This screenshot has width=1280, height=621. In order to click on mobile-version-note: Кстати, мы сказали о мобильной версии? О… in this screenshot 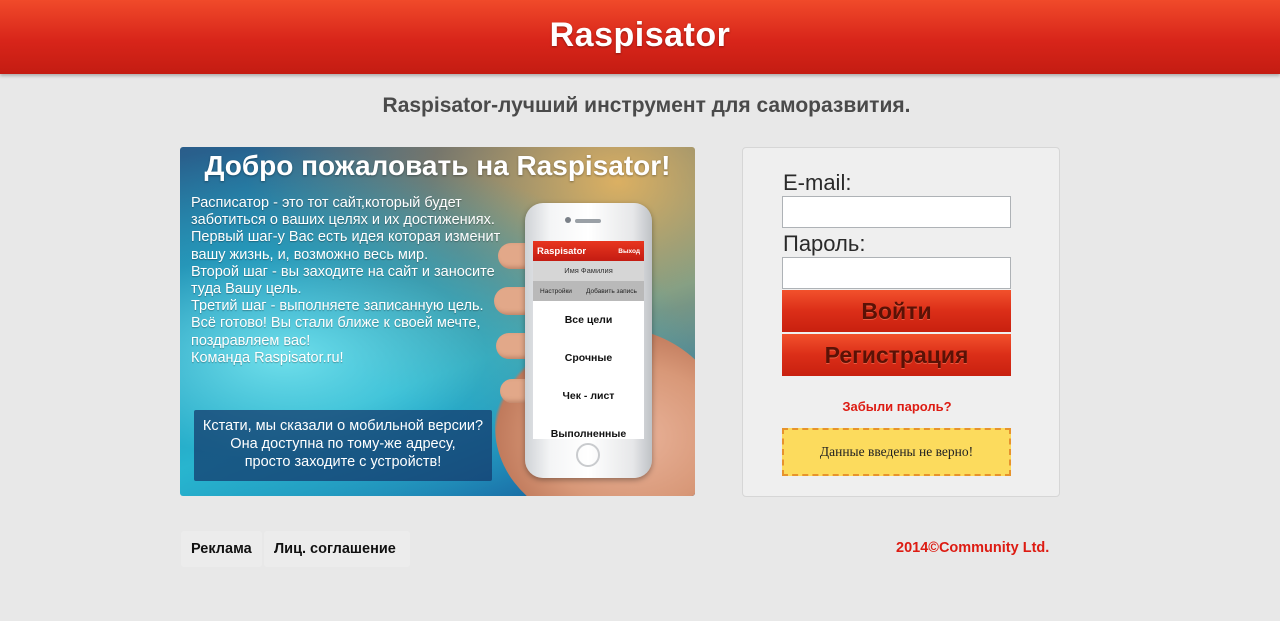, I will do `click(343, 445)`.